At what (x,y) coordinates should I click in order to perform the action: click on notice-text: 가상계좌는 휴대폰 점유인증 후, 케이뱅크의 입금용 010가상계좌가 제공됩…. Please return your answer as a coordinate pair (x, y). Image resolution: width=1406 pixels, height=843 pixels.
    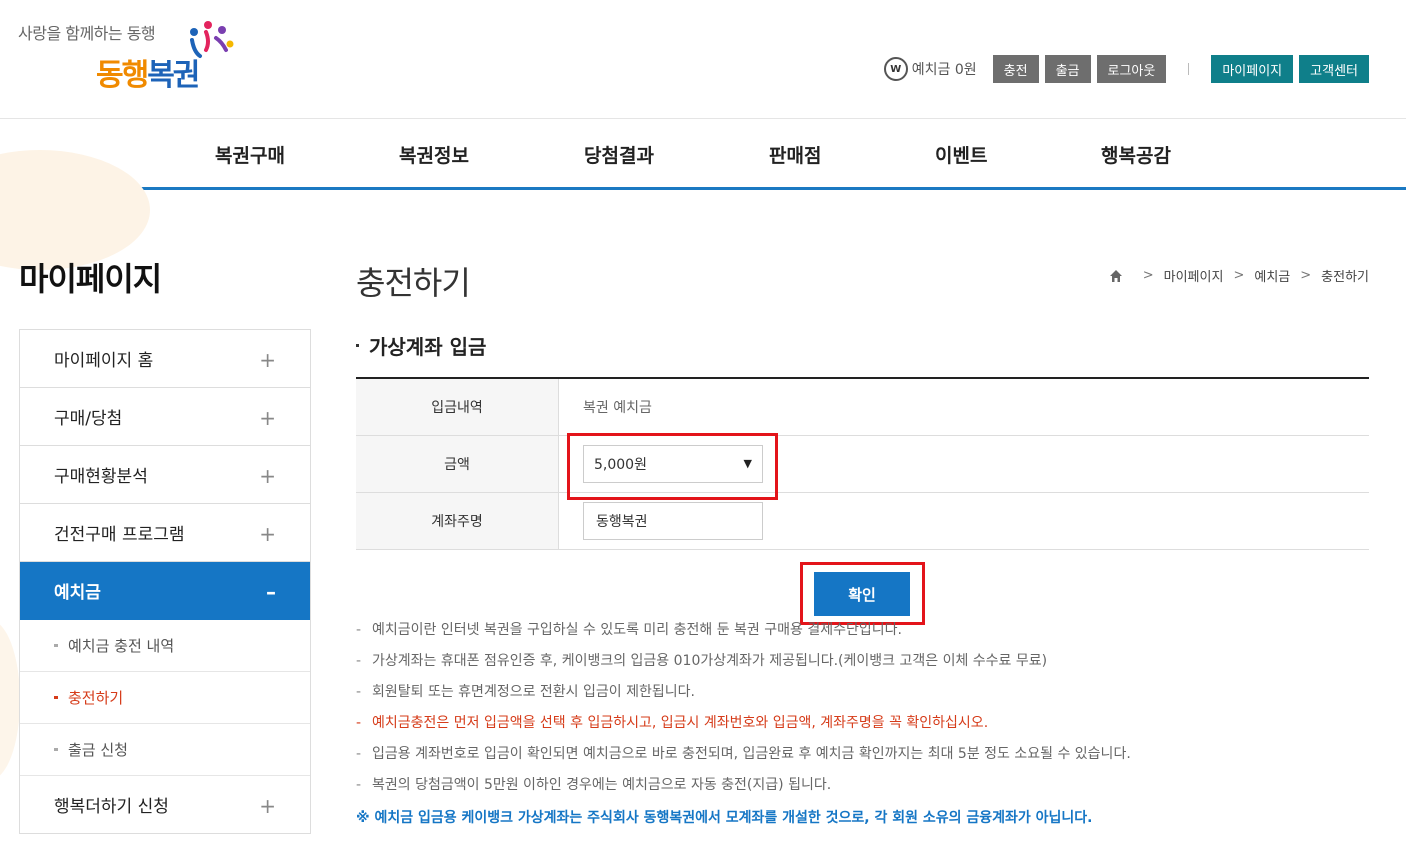
    Looking at the image, I should click on (710, 661).